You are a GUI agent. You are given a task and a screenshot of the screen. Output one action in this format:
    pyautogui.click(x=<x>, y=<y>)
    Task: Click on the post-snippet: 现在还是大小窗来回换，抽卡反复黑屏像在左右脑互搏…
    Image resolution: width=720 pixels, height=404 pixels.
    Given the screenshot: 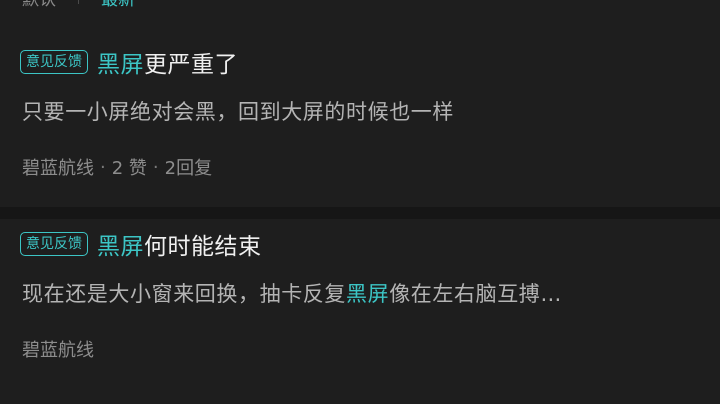 What is the action you would take?
    pyautogui.click(x=362, y=293)
    